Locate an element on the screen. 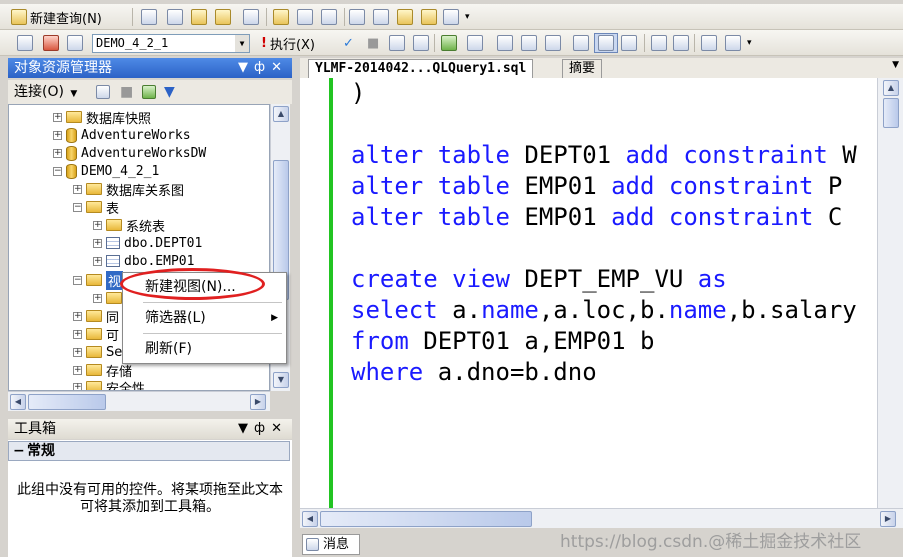 The image size is (903, 557). toolbar2-overflow-button: ▾ is located at coordinates (749, 43).